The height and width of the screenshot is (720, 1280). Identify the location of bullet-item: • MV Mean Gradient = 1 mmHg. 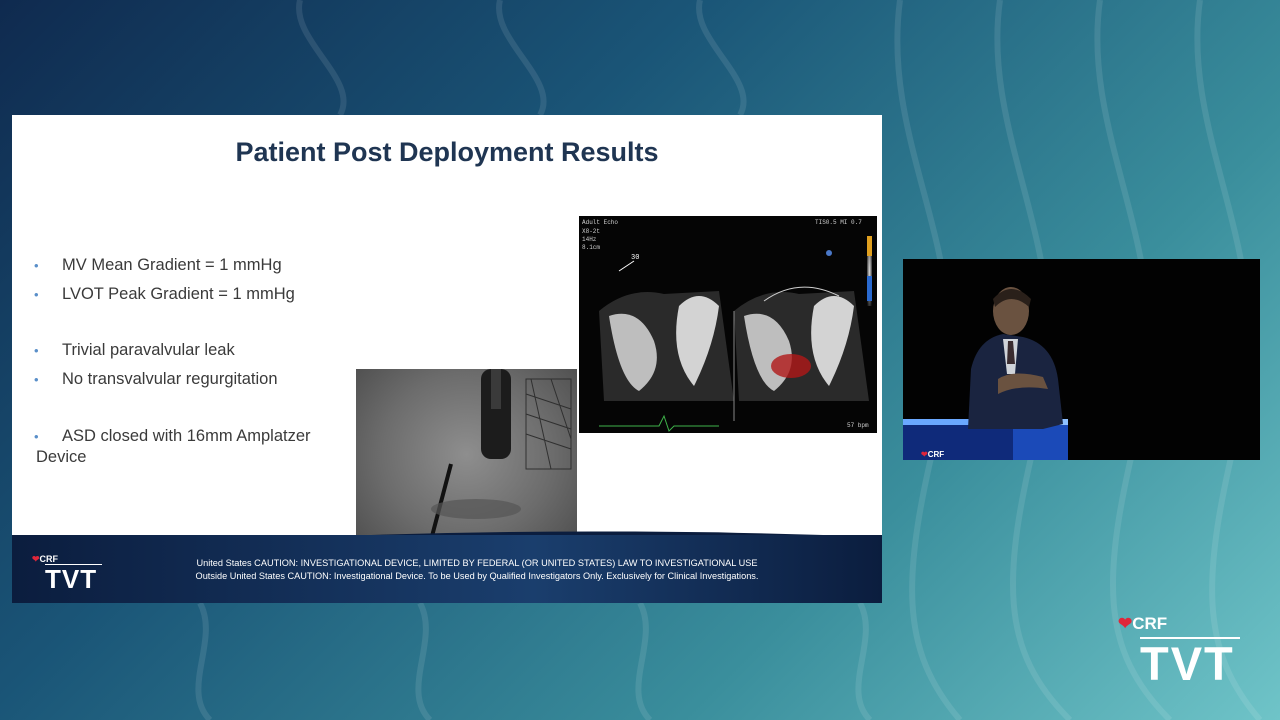
(158, 265).